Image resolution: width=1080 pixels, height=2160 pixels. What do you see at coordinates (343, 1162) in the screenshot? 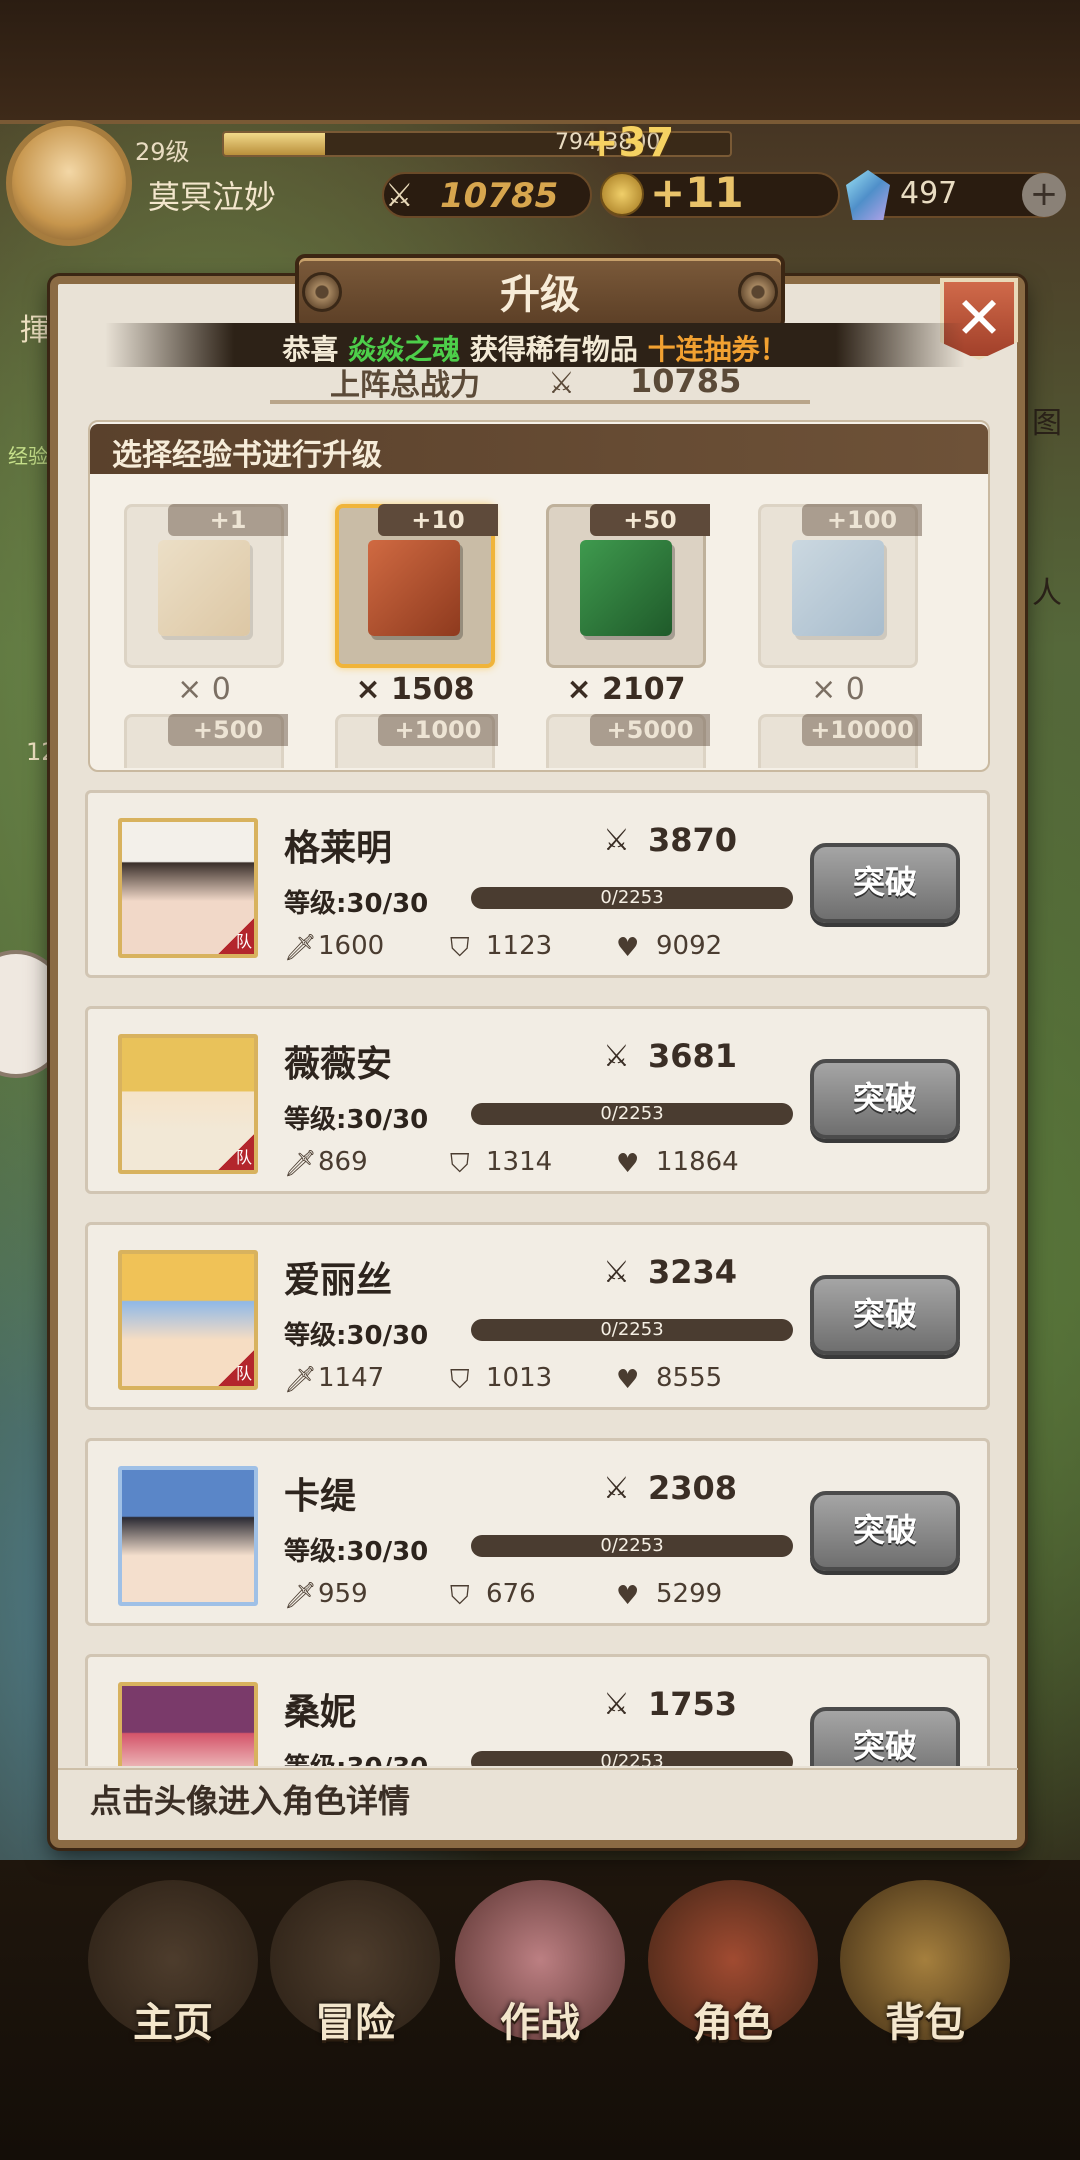
I see `hero-attack: 869` at bounding box center [343, 1162].